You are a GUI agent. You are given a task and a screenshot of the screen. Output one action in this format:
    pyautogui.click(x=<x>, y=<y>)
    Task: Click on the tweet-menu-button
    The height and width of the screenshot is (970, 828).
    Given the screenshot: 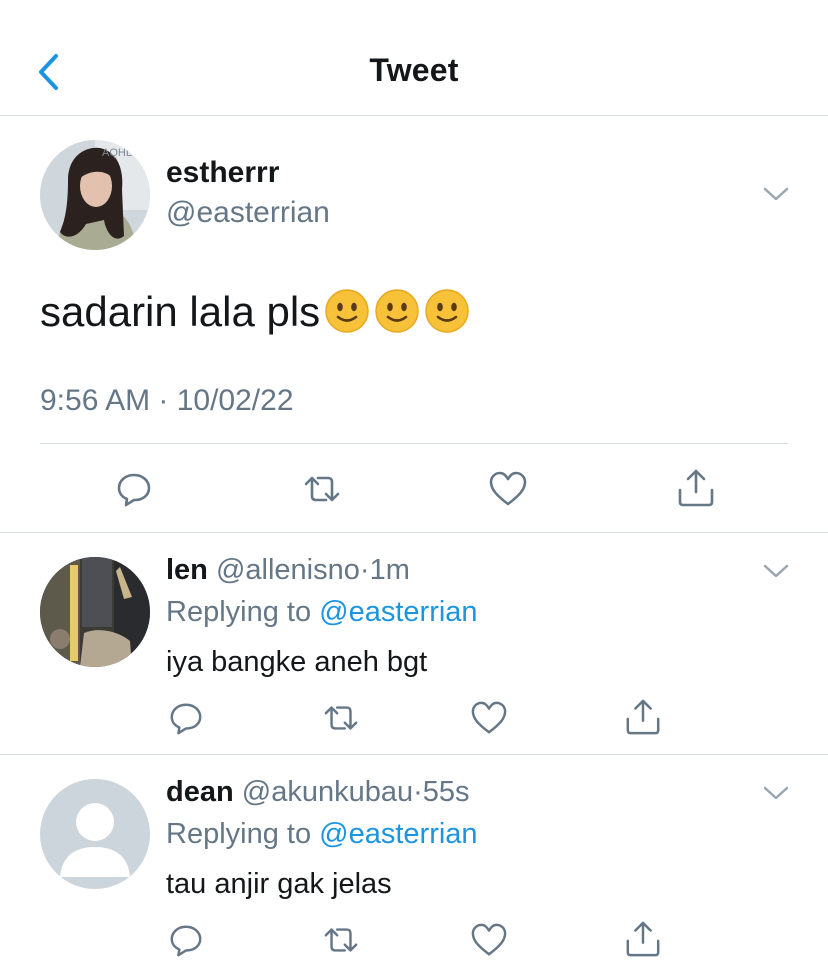 What is the action you would take?
    pyautogui.click(x=776, y=194)
    